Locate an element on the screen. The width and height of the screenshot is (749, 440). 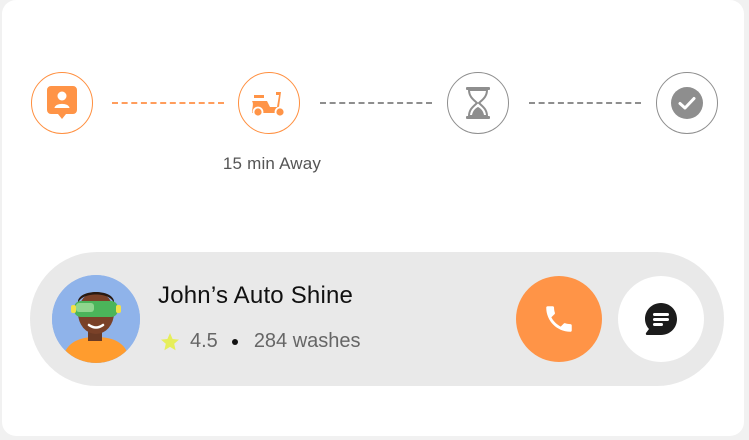
profile-pin-icon is located at coordinates (62, 102).